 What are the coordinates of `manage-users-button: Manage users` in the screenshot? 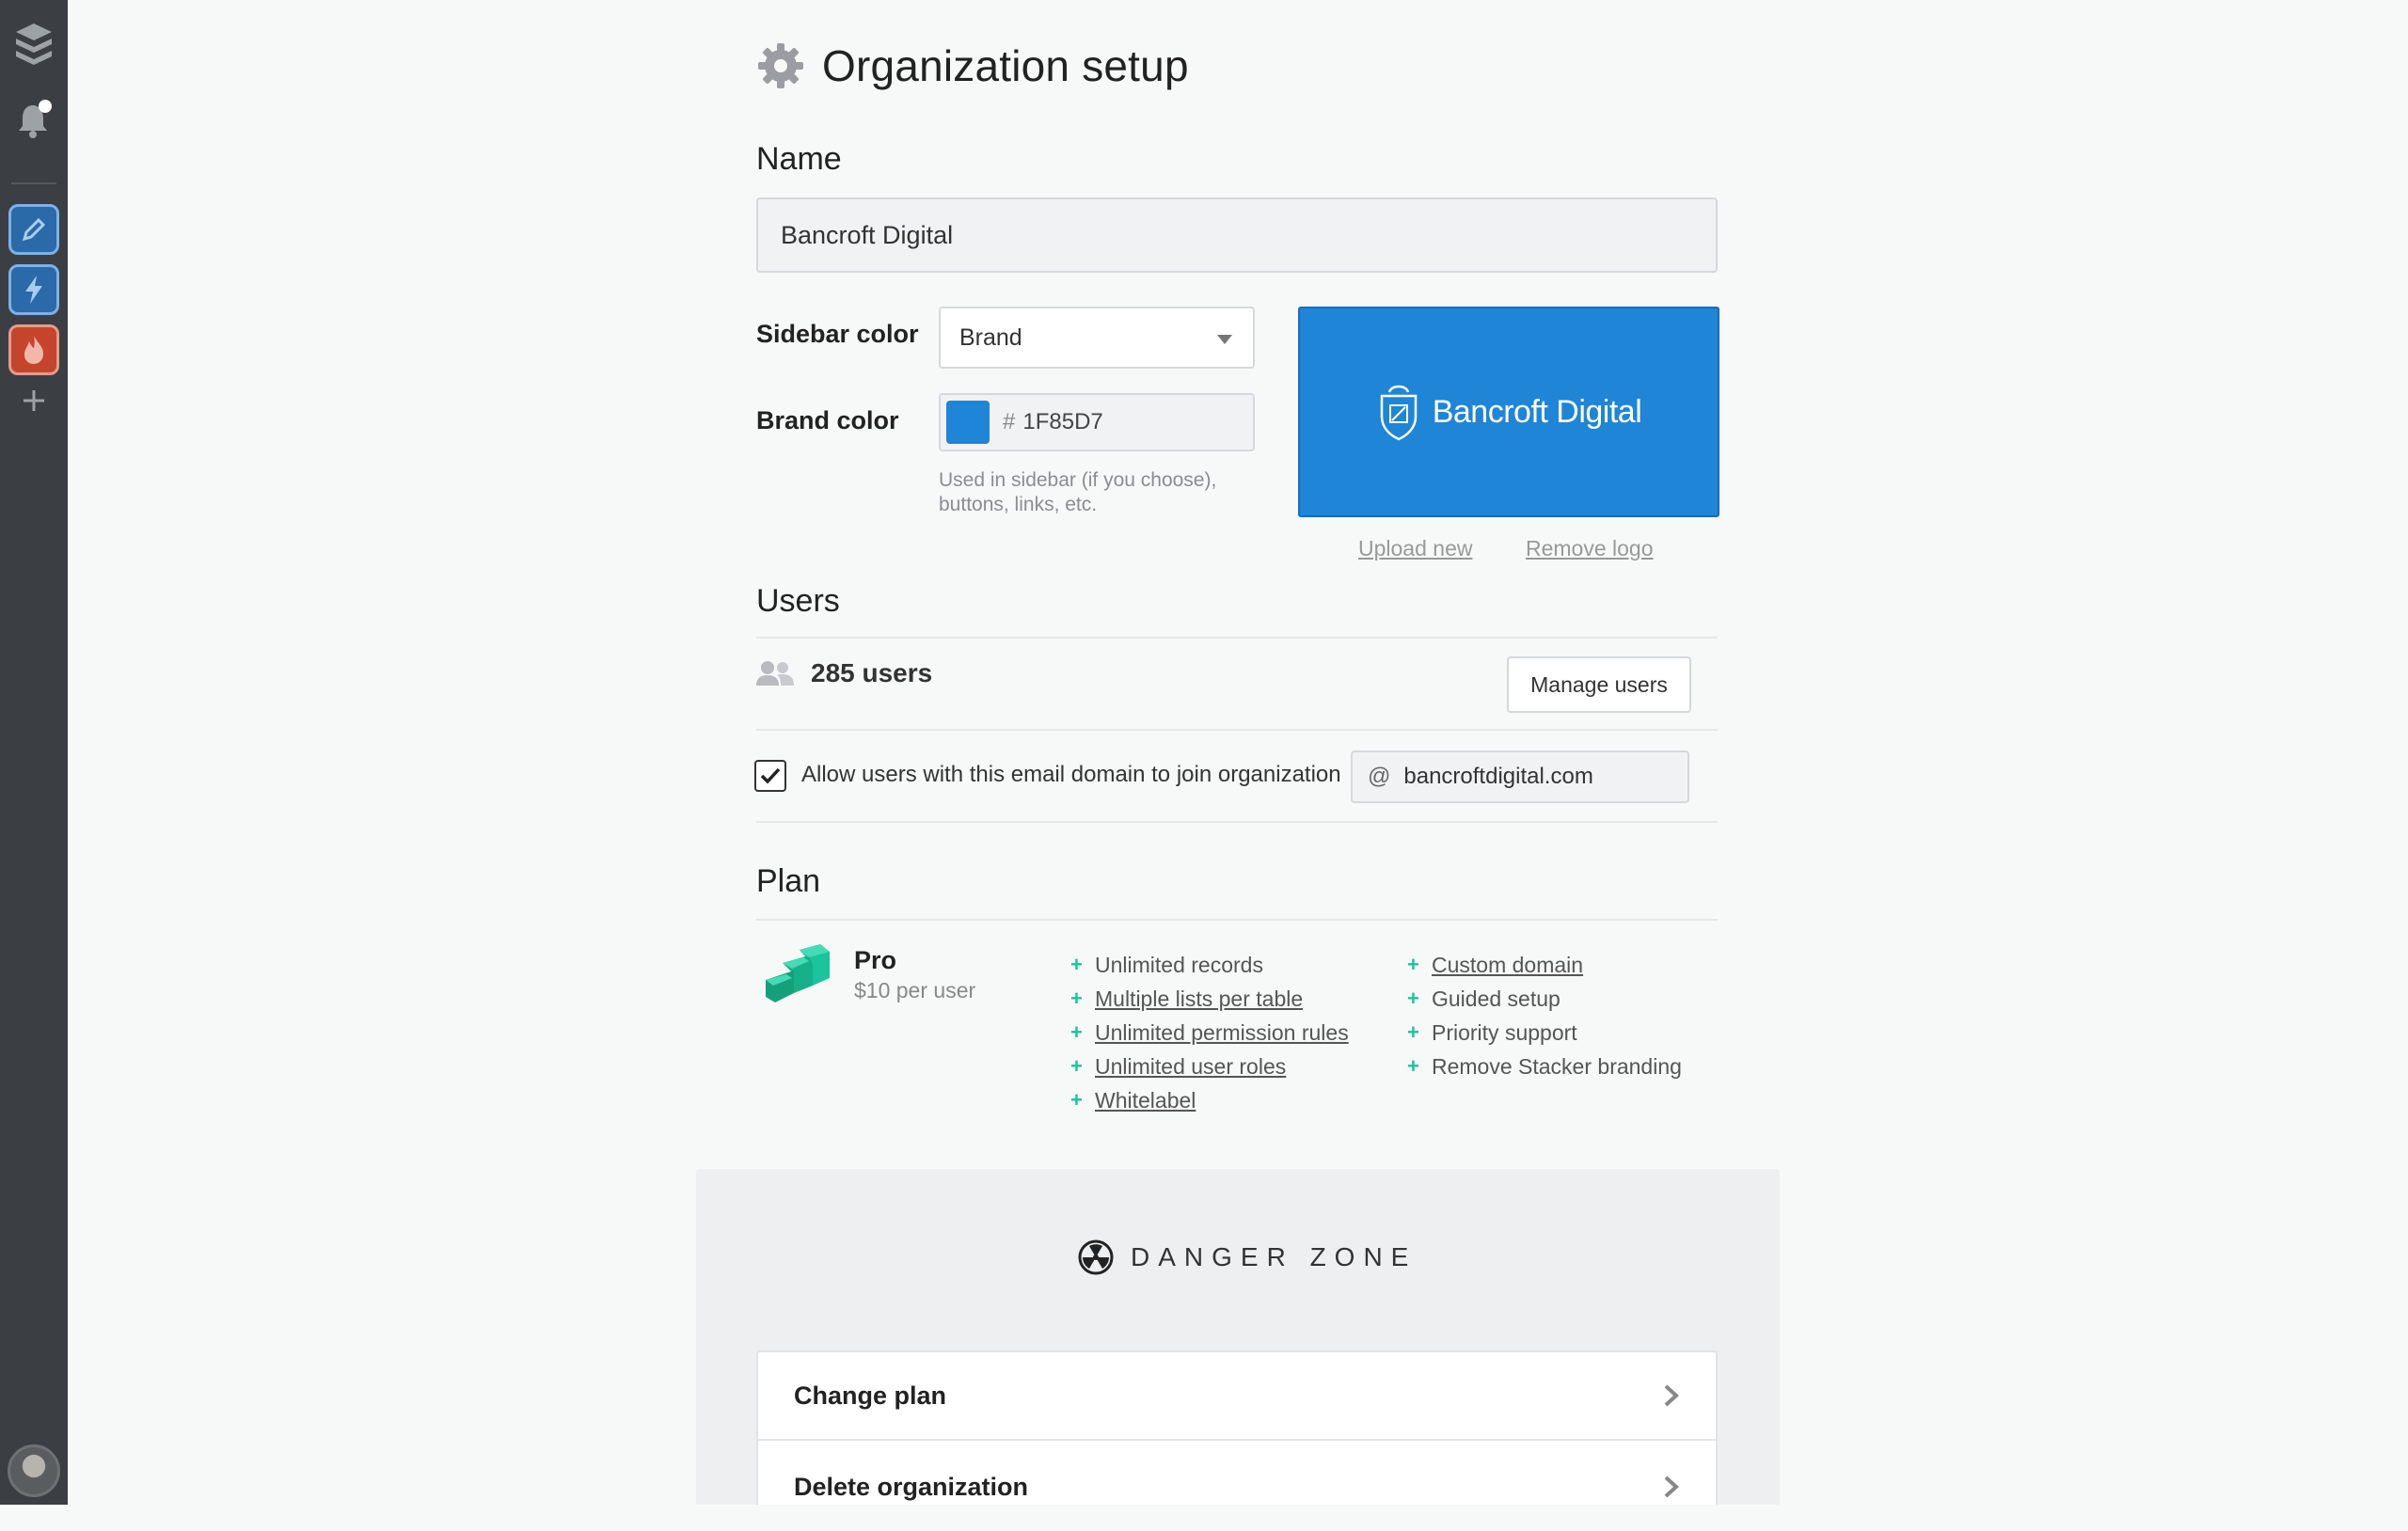 It's located at (1599, 684).